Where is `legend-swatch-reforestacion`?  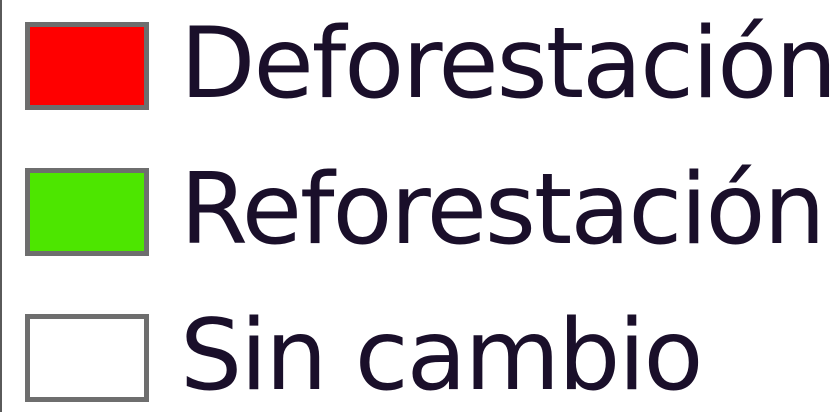 legend-swatch-reforestacion is located at coordinates (87, 212).